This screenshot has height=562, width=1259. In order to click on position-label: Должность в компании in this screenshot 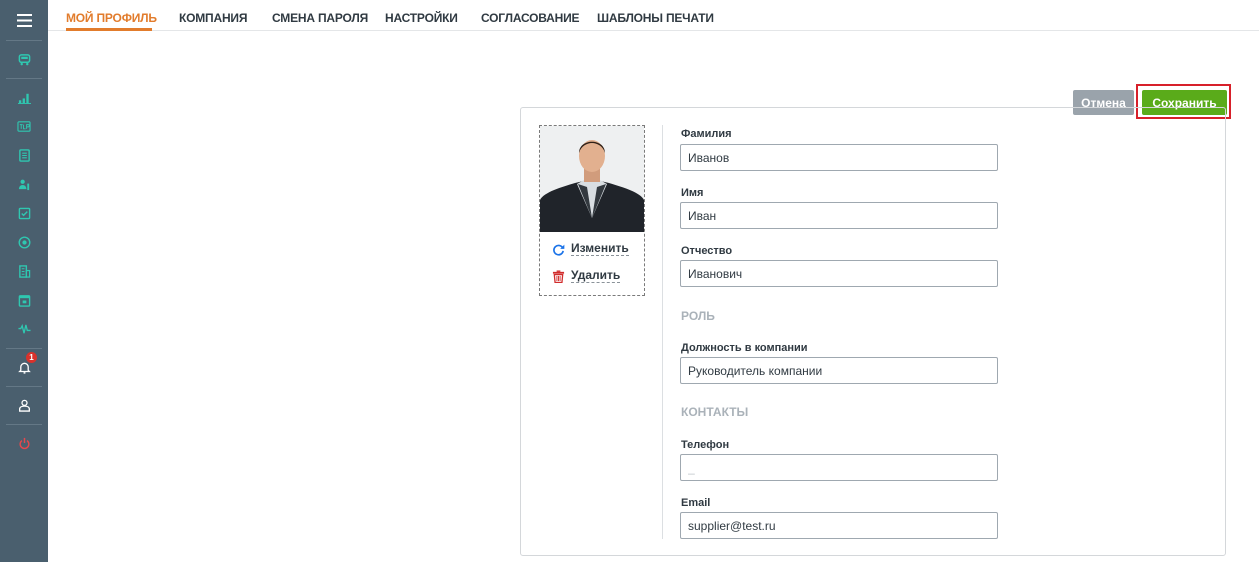, I will do `click(744, 348)`.